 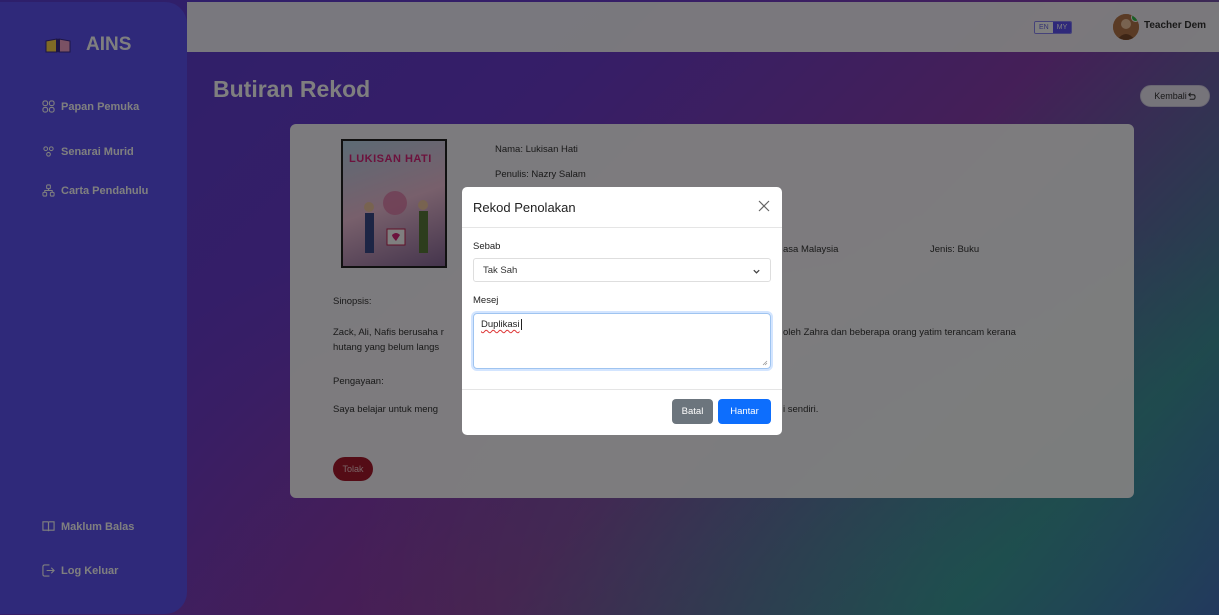 What do you see at coordinates (756, 271) in the screenshot?
I see `chevron-down-icon` at bounding box center [756, 271].